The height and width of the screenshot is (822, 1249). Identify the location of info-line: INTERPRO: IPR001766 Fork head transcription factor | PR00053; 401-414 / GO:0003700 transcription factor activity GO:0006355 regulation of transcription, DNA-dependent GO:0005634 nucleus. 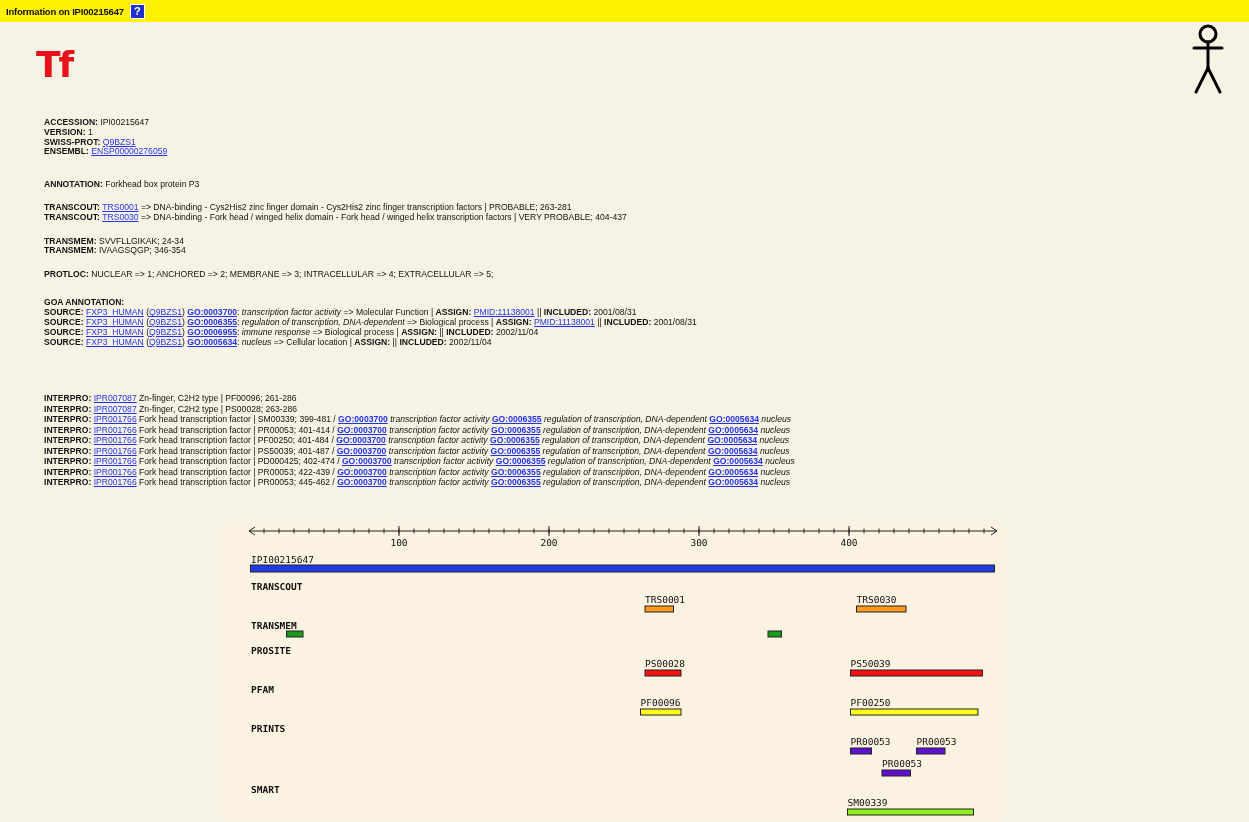
(418, 430).